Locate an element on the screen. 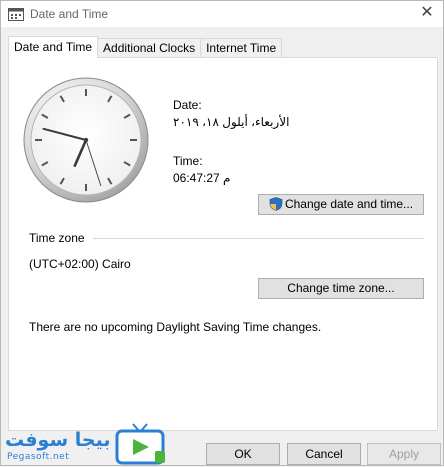 The width and height of the screenshot is (444, 467). tv-logo-icon is located at coordinates (140, 444).